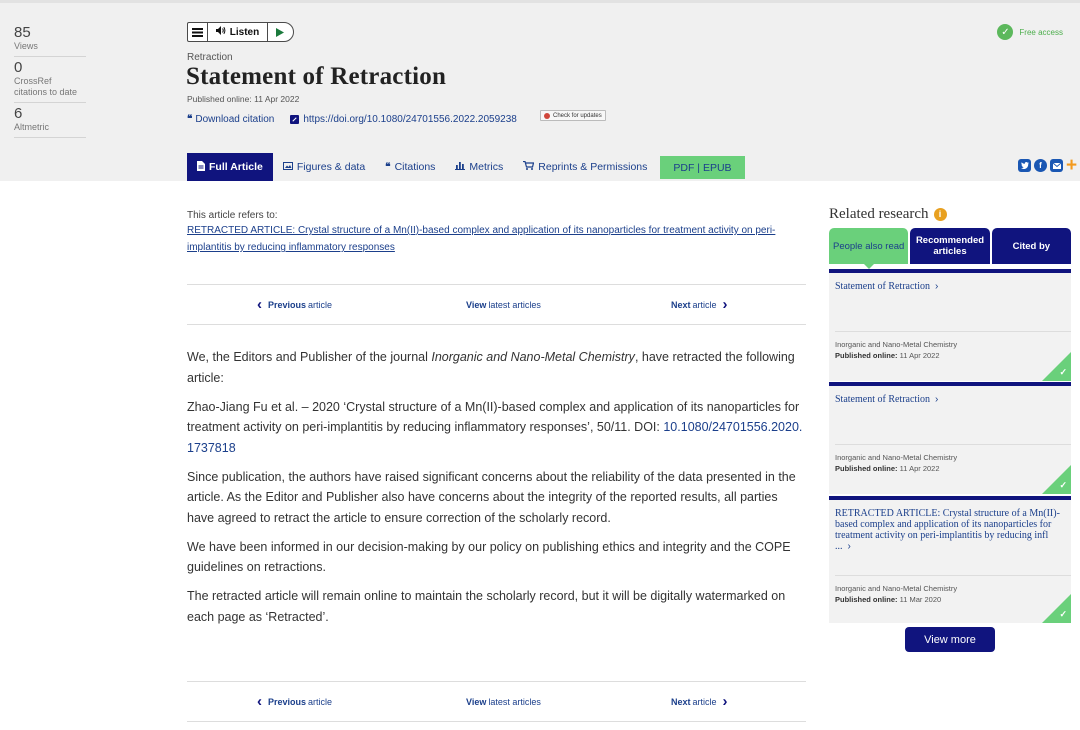 The height and width of the screenshot is (730, 1080). I want to click on external-link-icon, so click(295, 119).